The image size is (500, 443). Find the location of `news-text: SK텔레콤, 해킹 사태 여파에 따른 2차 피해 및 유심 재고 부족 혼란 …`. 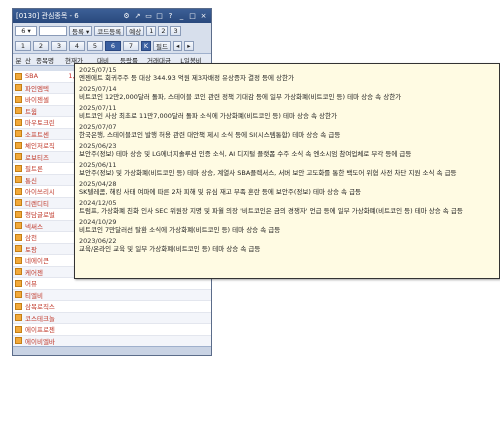

news-text: SK텔레콤, 해킹 사태 여파에 따른 2차 피해 및 유심 재고 부족 혼란 … is located at coordinates (220, 192).